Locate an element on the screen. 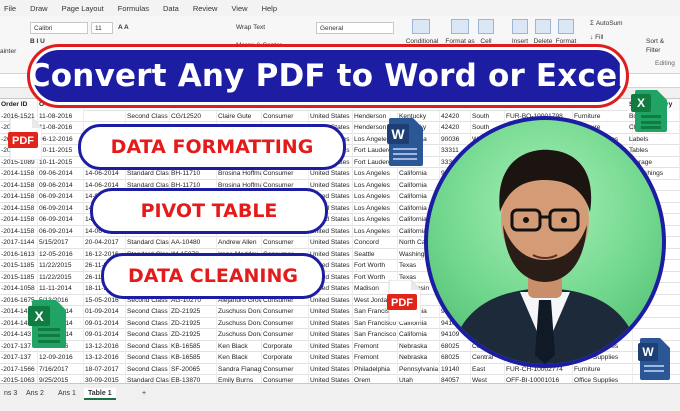 The width and height of the screenshot is (680, 411). table-cell: 12-09-2016 is located at coordinates (61, 358).